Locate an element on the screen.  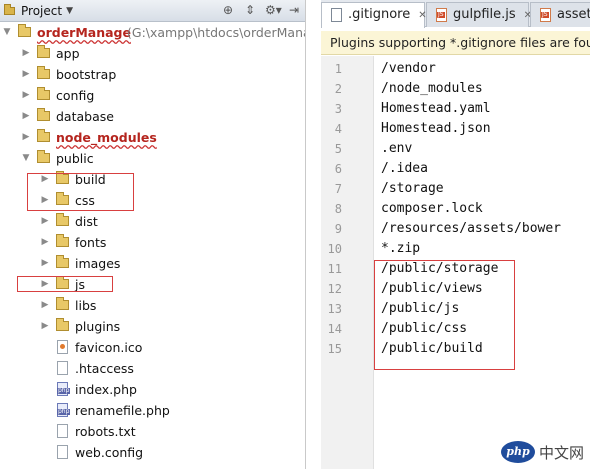
tree-item-label: images is located at coordinates (98, 263).